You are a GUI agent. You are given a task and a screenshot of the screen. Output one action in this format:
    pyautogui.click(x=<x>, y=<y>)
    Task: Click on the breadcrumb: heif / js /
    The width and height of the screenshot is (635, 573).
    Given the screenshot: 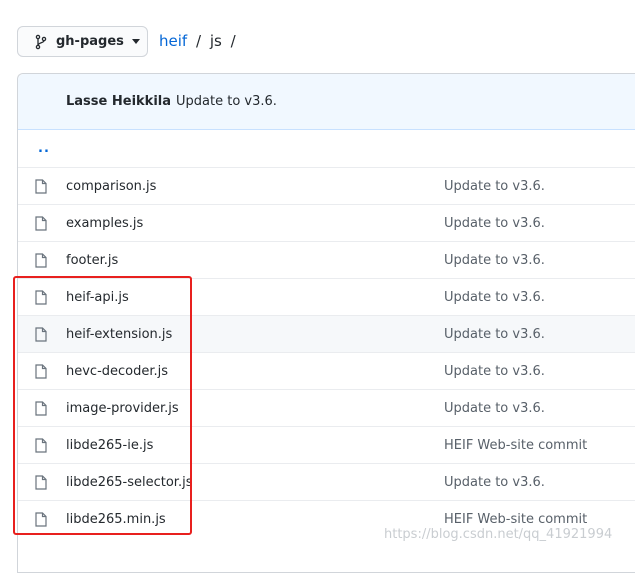 What is the action you would take?
    pyautogui.click(x=199, y=41)
    